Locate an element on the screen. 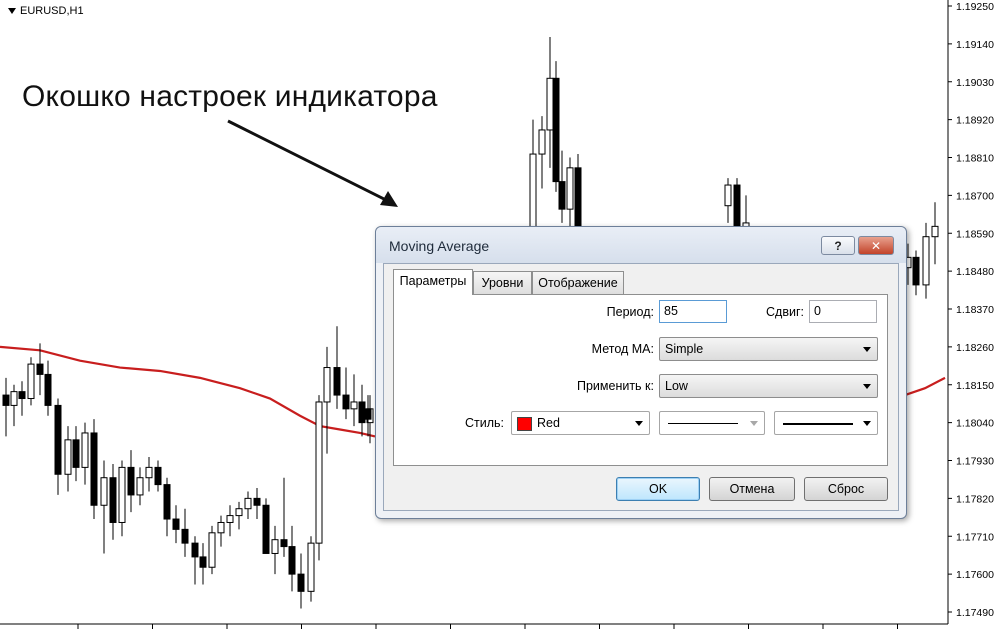 The width and height of the screenshot is (1000, 629). price-label: 1.18920 is located at coordinates (975, 121).